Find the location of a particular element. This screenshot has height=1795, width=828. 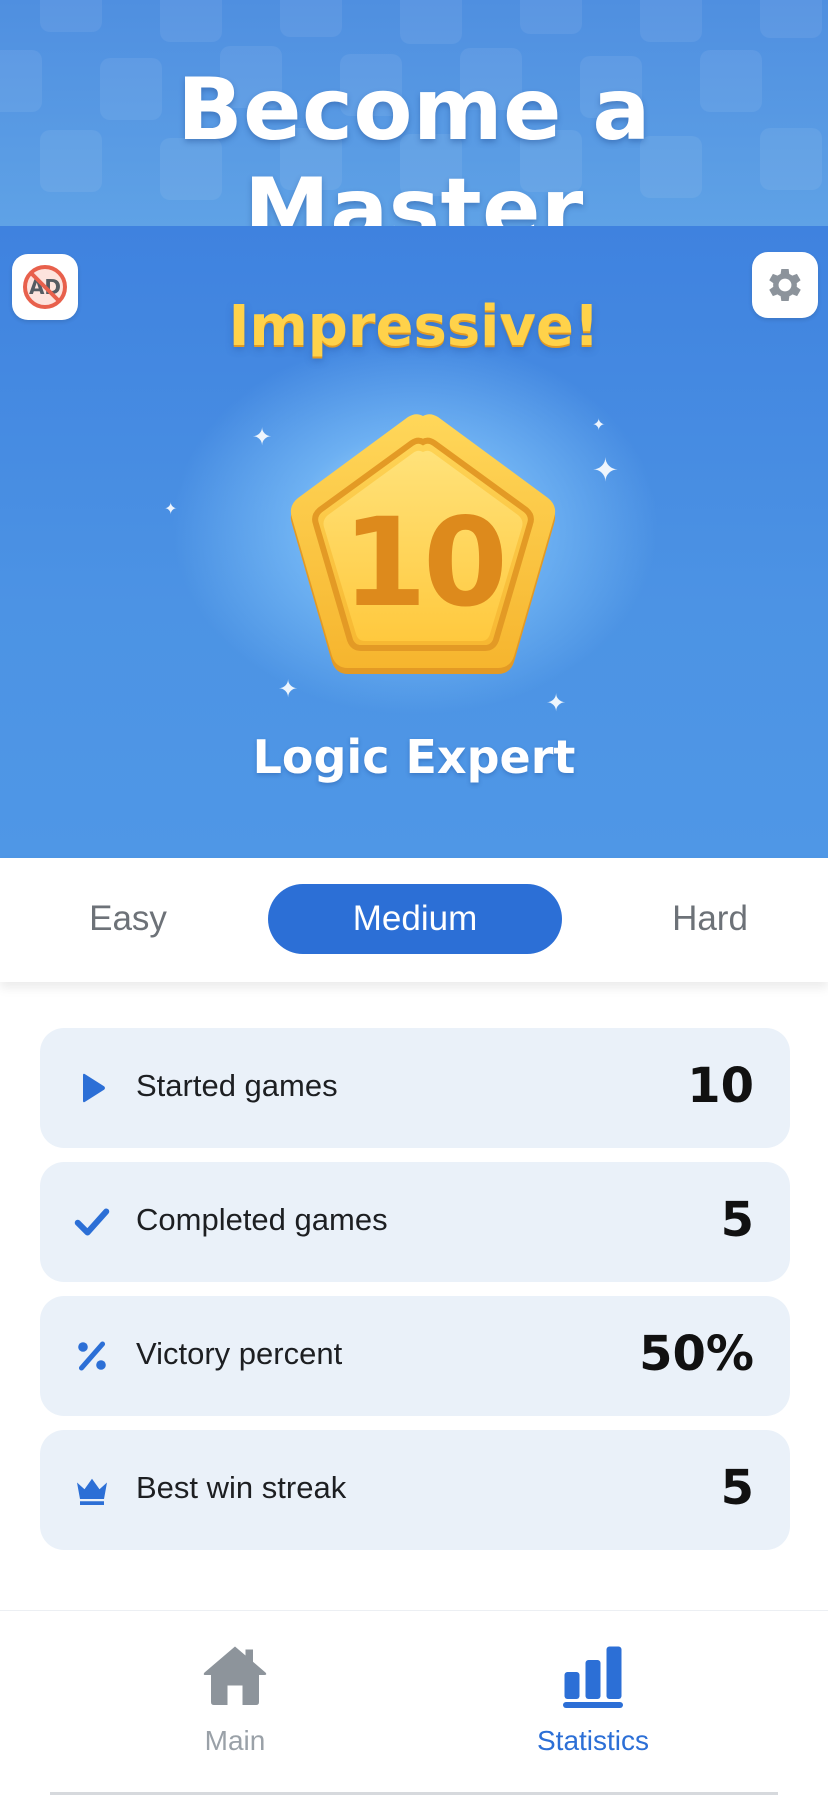

achievement-heading: Impressive! is located at coordinates (414, 326).